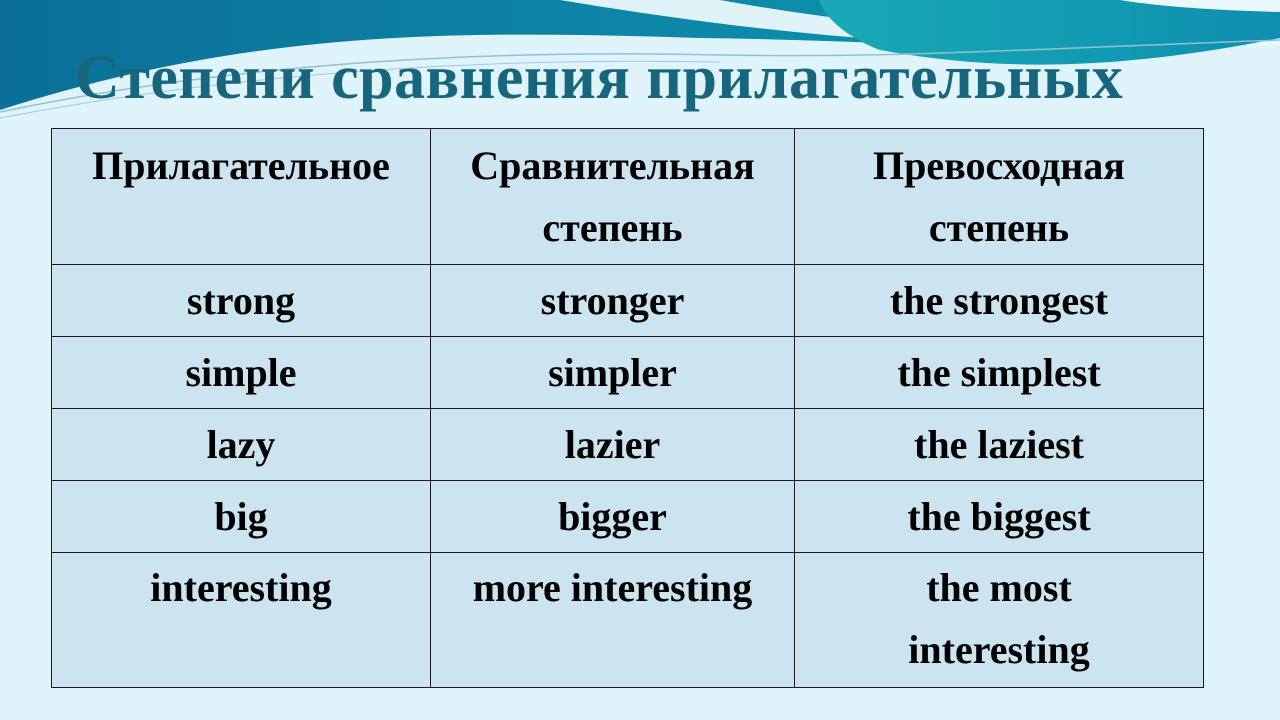 This screenshot has width=1280, height=720. What do you see at coordinates (612, 516) in the screenshot?
I see `comparative-cell: bigger` at bounding box center [612, 516].